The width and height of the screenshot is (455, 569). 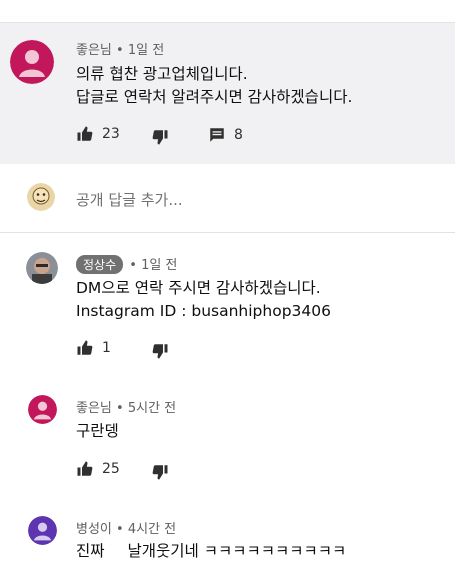 What do you see at coordinates (90, 551) in the screenshot?
I see `comment-word: 진짜` at bounding box center [90, 551].